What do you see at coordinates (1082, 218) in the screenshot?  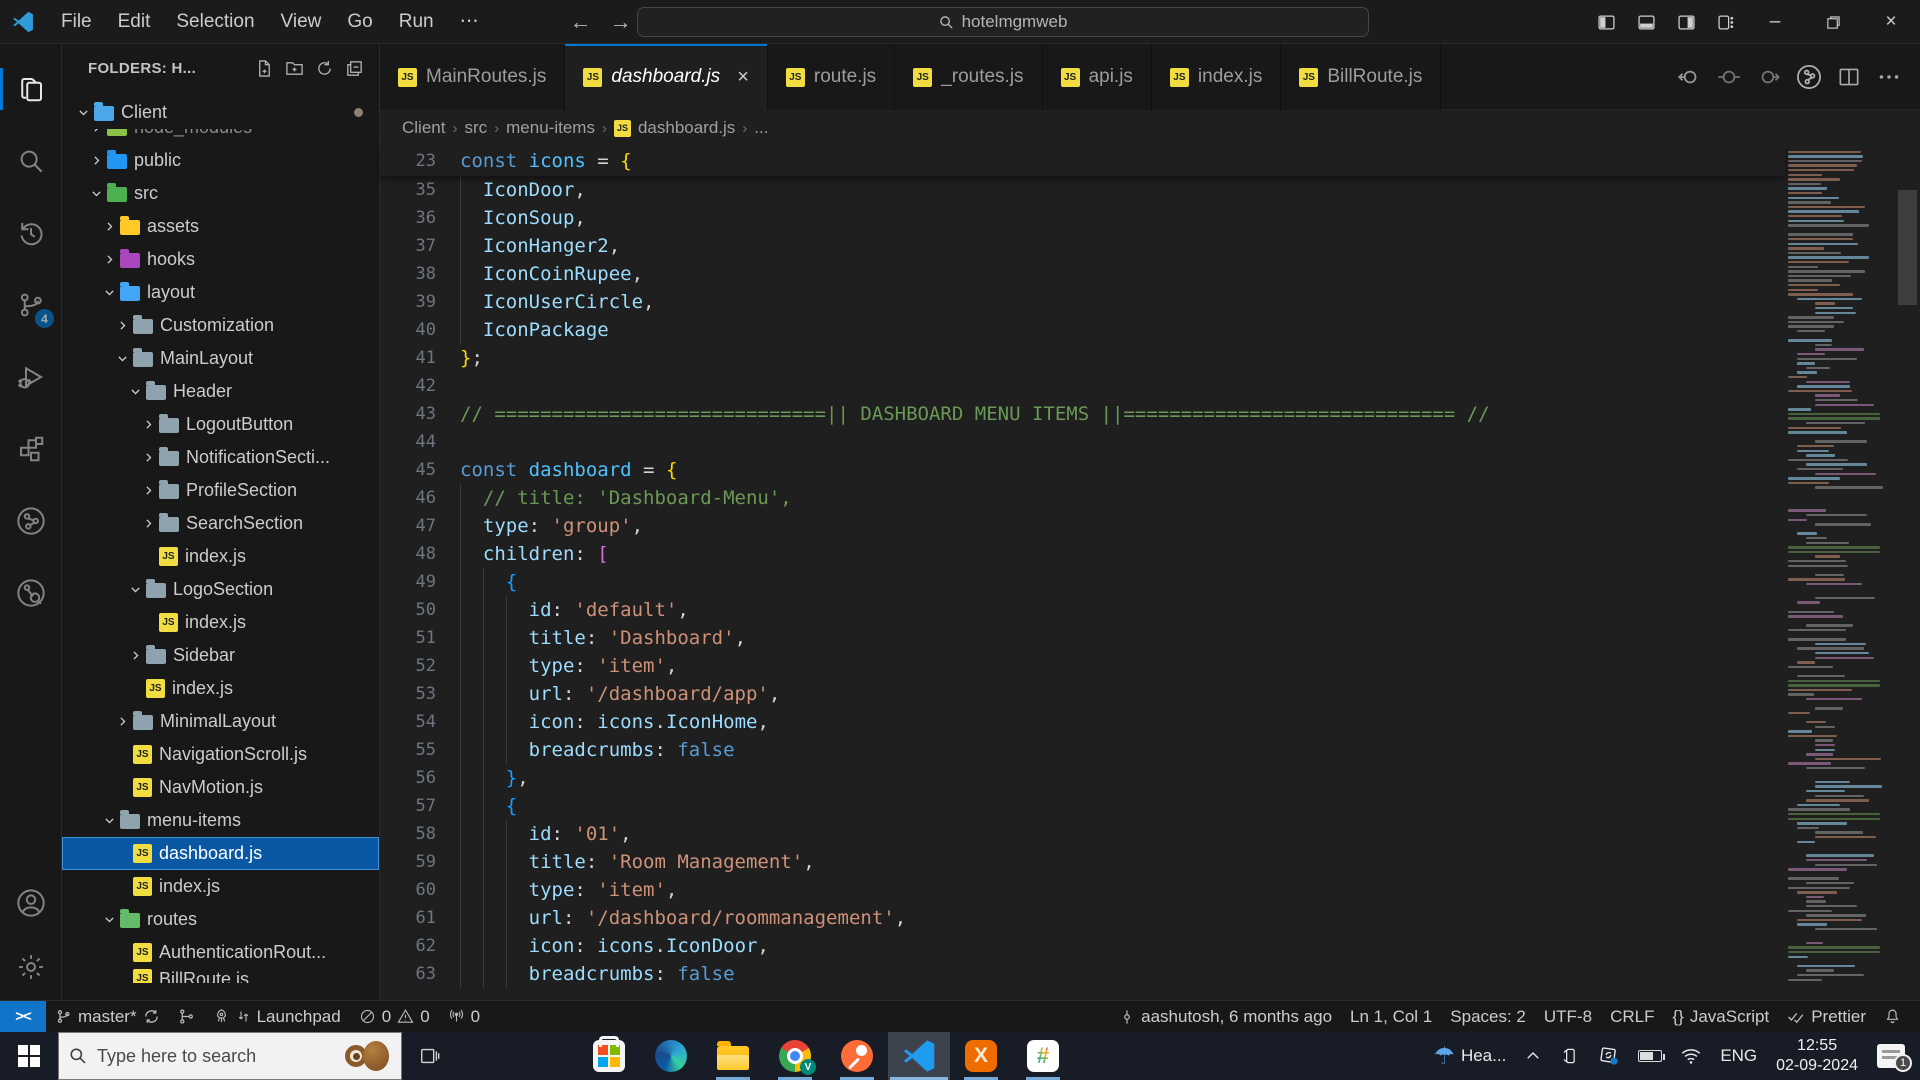 I see `code-line: 36 IconSoup,` at bounding box center [1082, 218].